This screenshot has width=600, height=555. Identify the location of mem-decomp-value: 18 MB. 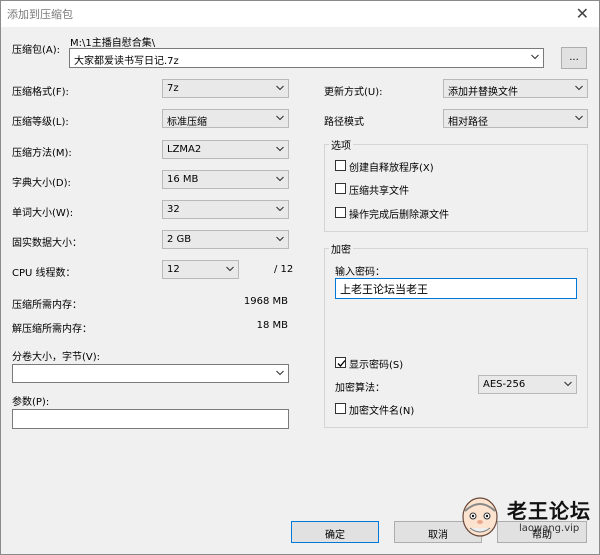
(272, 325).